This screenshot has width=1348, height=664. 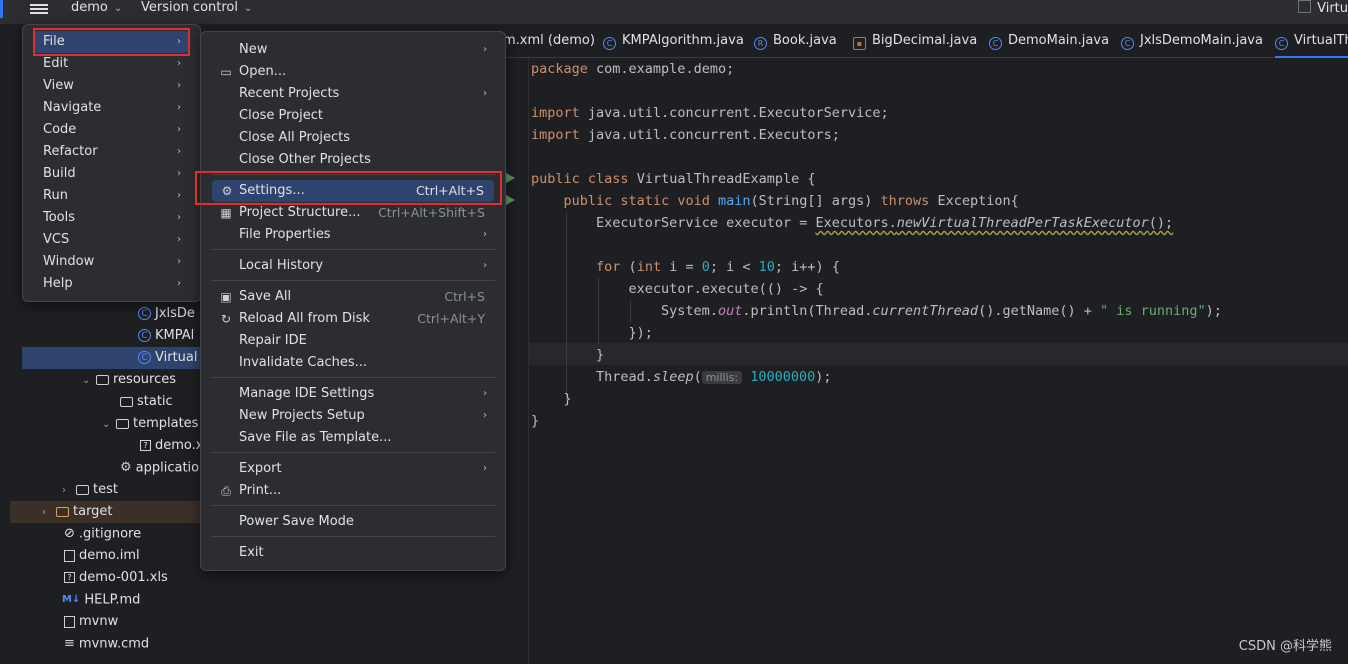 I want to click on menu-item-help: Help ›, so click(x=111, y=284).